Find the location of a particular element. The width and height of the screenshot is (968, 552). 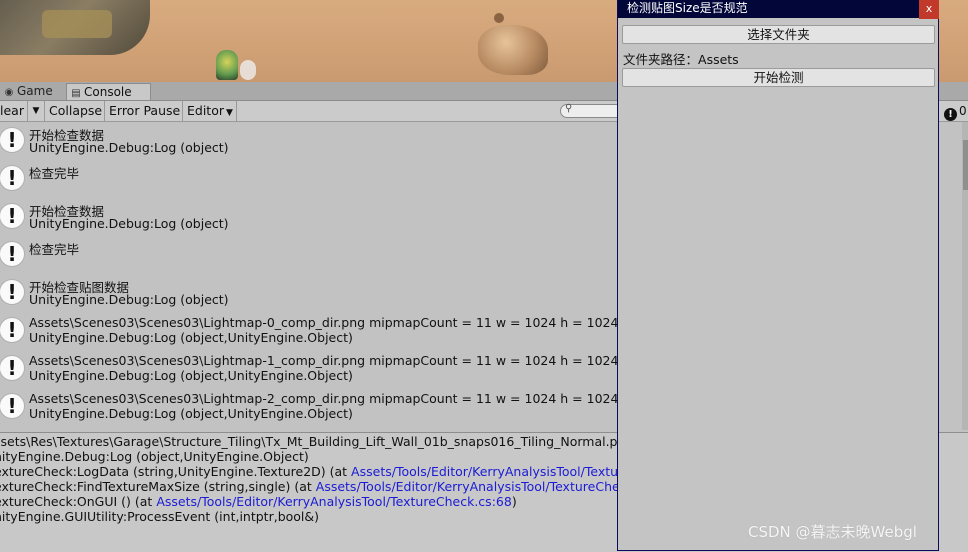

folder-path-label: 文件夹路径： is located at coordinates (661, 59).